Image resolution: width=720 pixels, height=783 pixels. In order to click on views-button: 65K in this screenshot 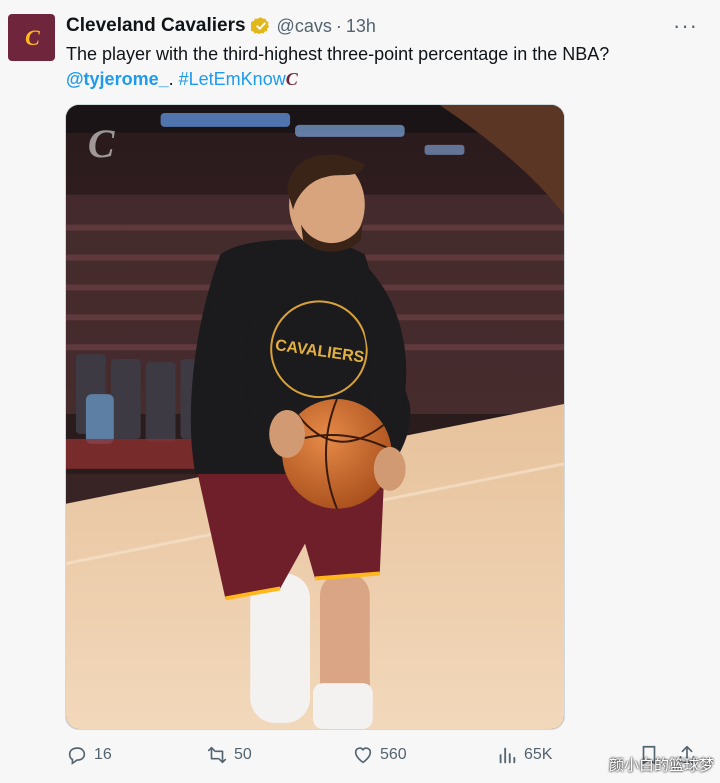, I will do `click(524, 755)`.